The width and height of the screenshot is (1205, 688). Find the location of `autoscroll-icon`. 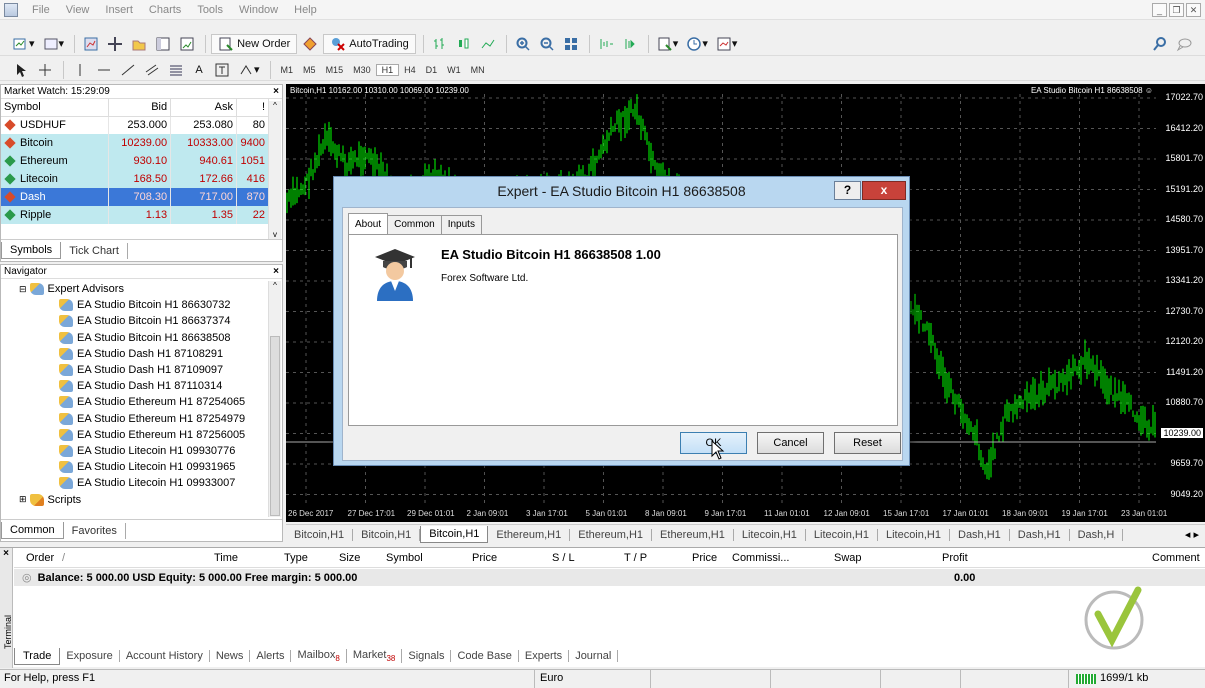

autoscroll-icon is located at coordinates (630, 44).